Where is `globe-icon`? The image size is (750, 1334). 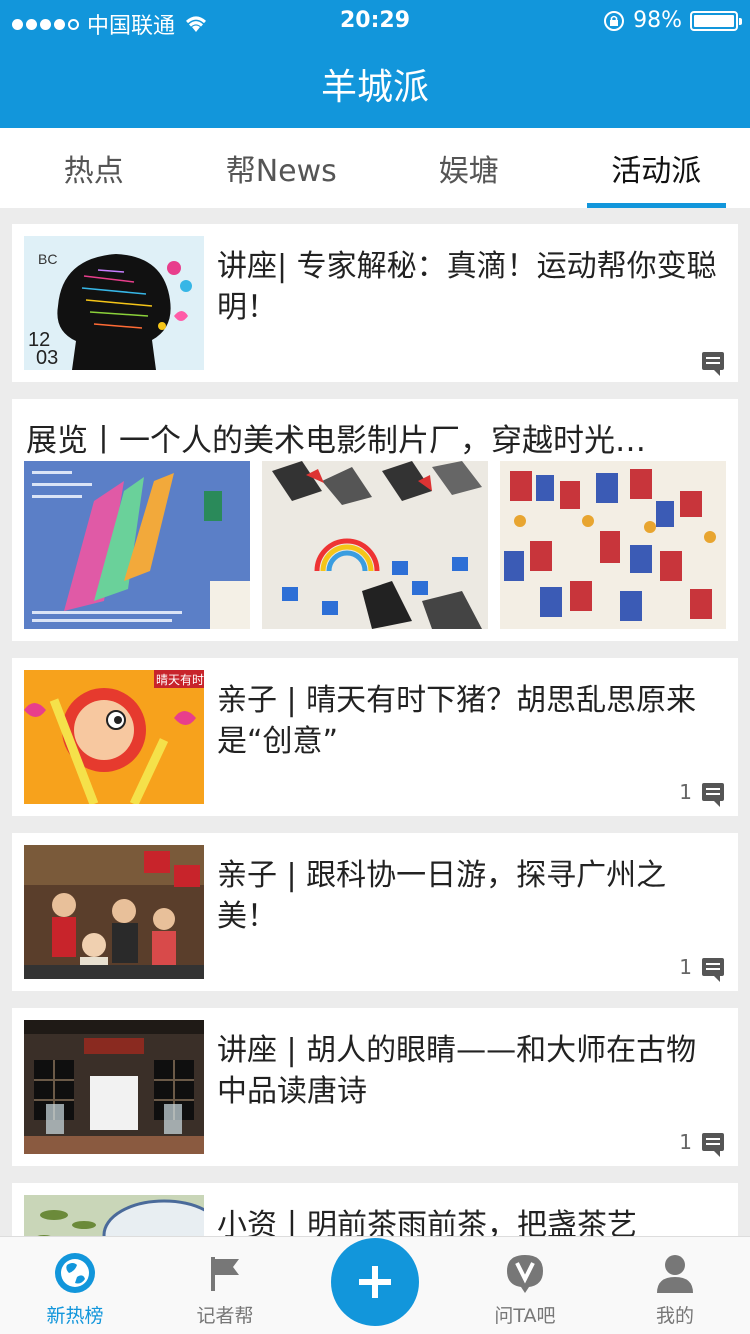
globe-icon is located at coordinates (75, 1273).